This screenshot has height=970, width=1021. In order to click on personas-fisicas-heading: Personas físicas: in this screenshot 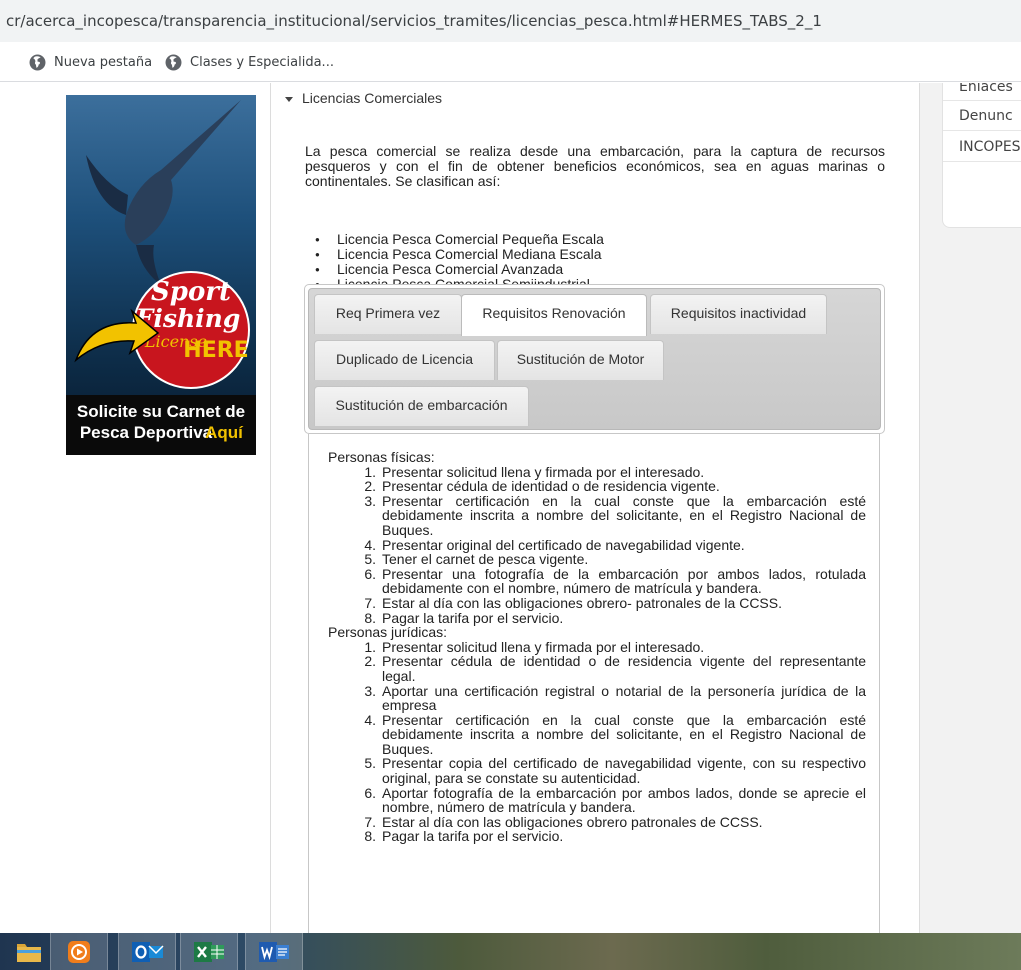, I will do `click(381, 457)`.